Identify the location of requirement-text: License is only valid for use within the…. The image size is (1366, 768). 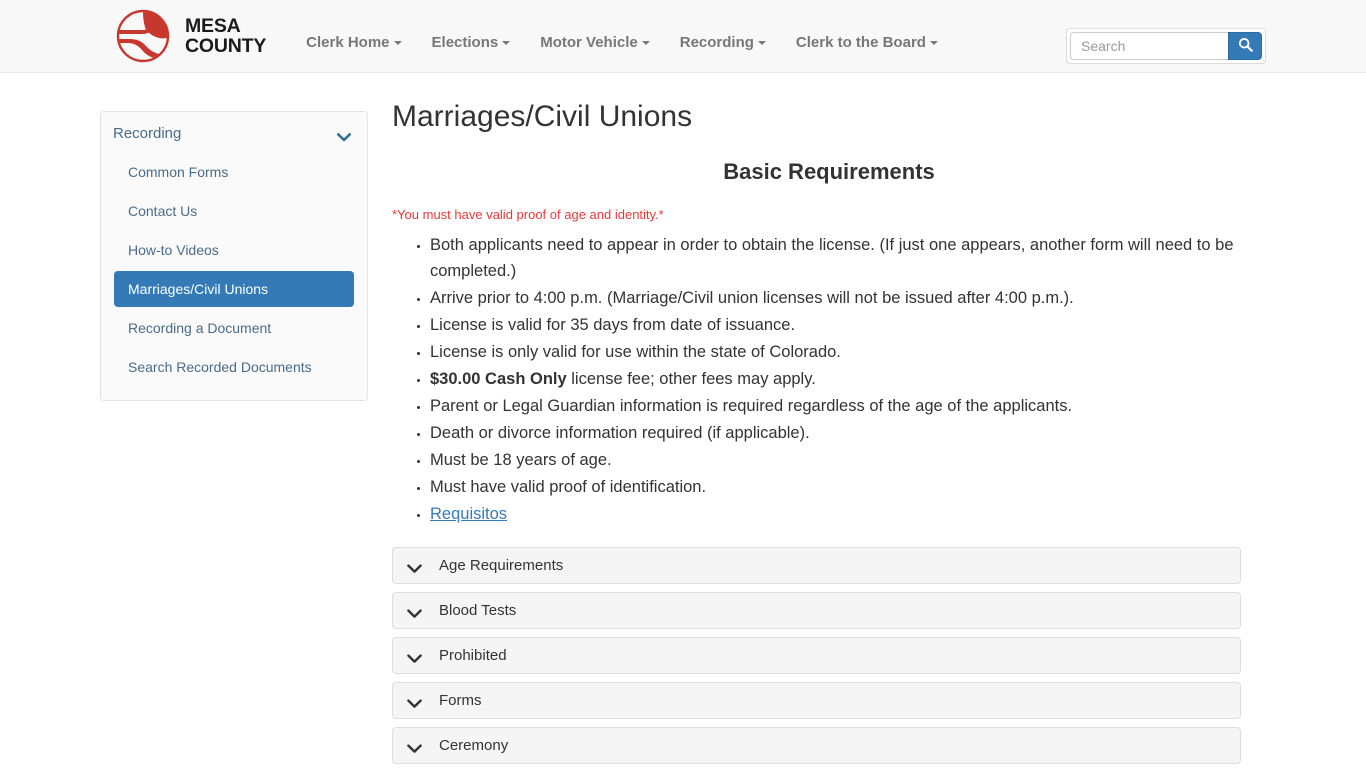
(635, 352).